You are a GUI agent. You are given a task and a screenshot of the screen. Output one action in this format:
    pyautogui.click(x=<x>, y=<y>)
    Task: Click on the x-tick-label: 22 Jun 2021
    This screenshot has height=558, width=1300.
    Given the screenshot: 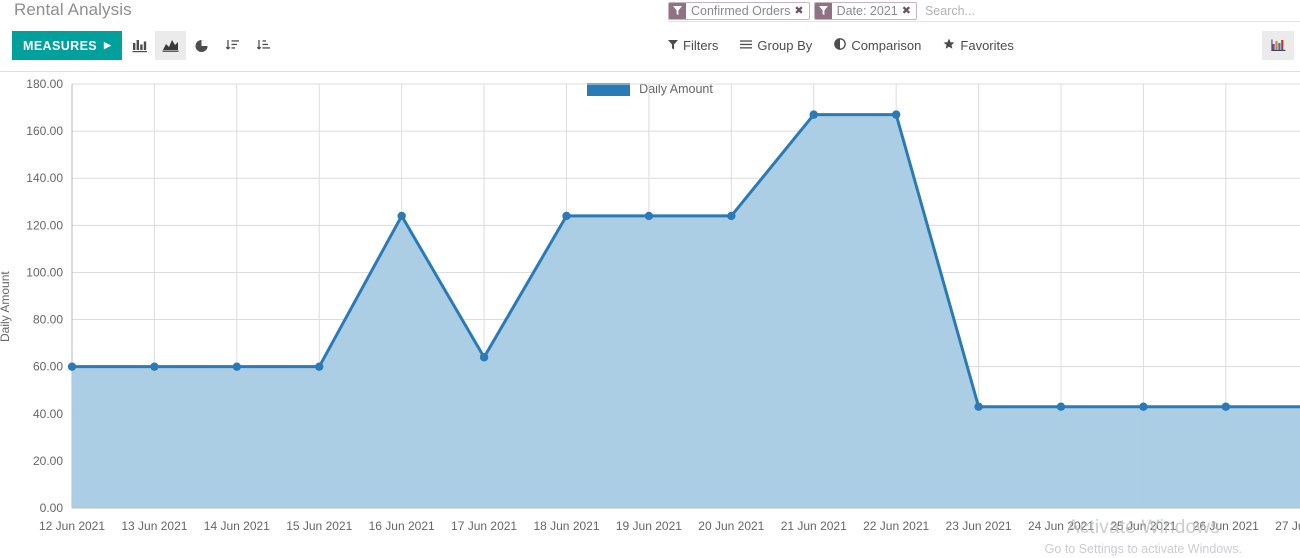 What is the action you would take?
    pyautogui.click(x=896, y=526)
    